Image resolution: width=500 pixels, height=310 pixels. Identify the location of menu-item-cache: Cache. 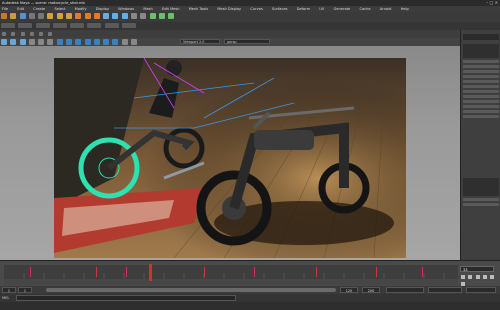
(363, 9).